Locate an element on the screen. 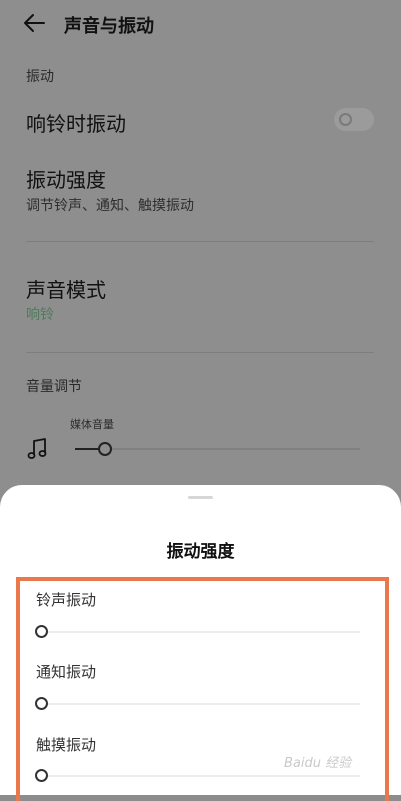 The image size is (401, 801). touch-vibration-thumb is located at coordinates (41, 775).